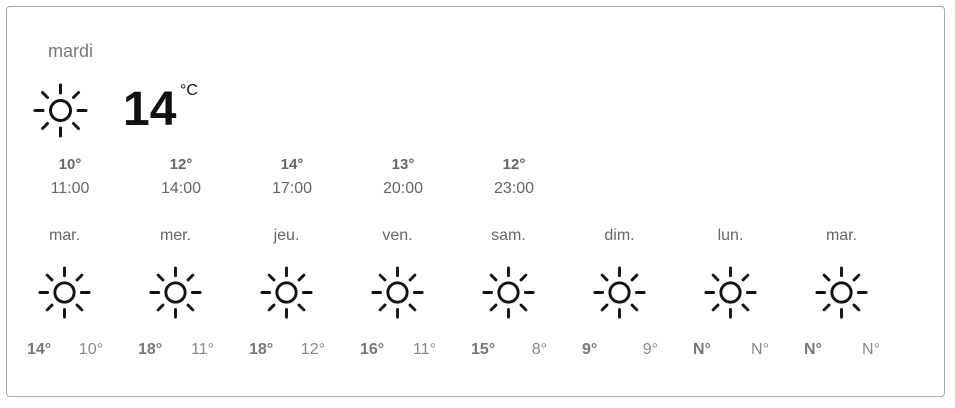 The width and height of the screenshot is (955, 408). What do you see at coordinates (39, 349) in the screenshot?
I see `forecast-high: 14°` at bounding box center [39, 349].